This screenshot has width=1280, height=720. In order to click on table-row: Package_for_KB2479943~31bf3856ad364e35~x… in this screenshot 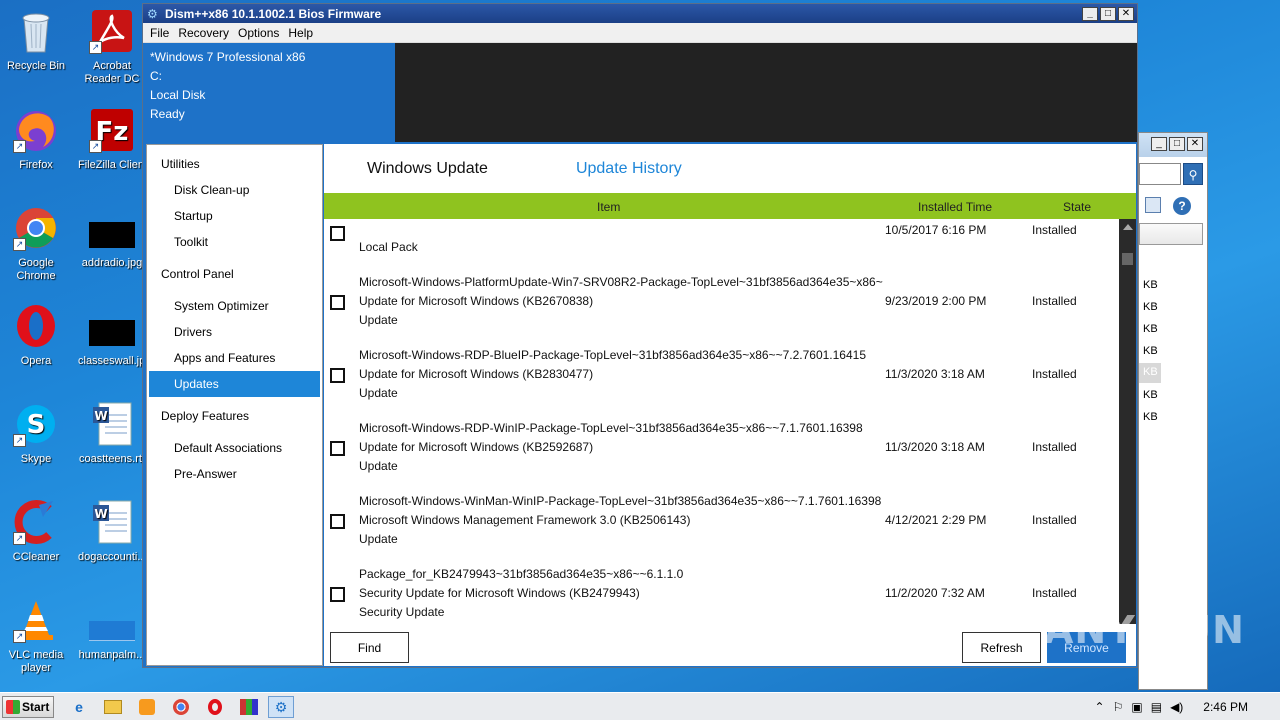, I will do `click(721, 592)`.